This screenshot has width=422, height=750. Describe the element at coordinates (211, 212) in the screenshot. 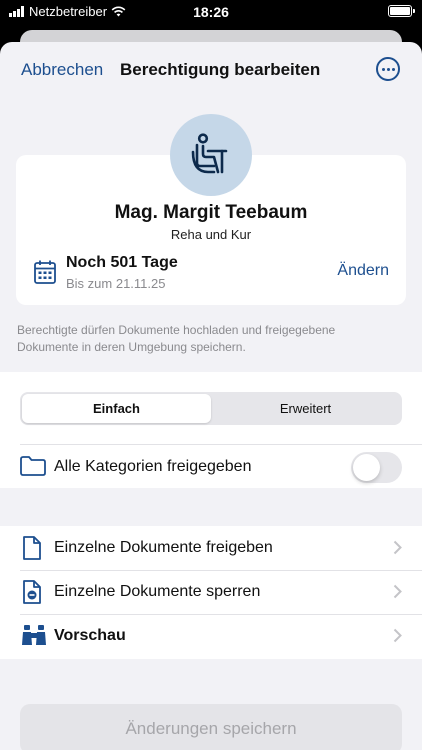

I see `person-name: Mag. Margit Teebaum` at that location.